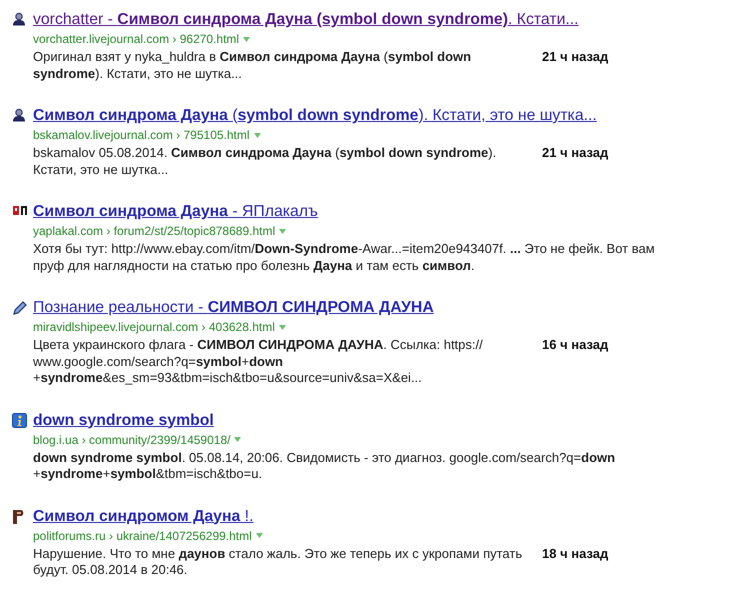  What do you see at coordinates (154, 327) in the screenshot?
I see `result-url: miravidlshipeev.livejournal.com › 403628.html` at bounding box center [154, 327].